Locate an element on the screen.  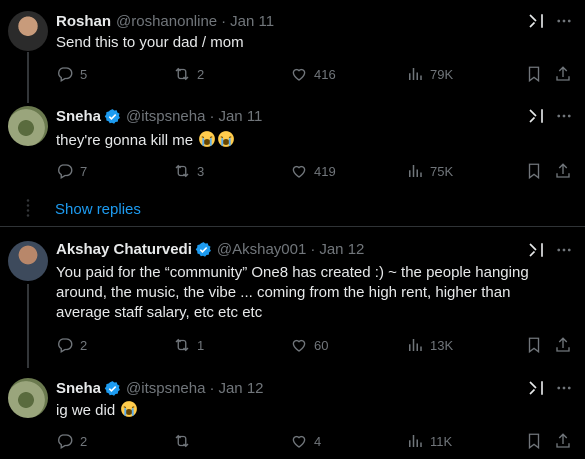
like-count: 4 is located at coordinates (318, 441).